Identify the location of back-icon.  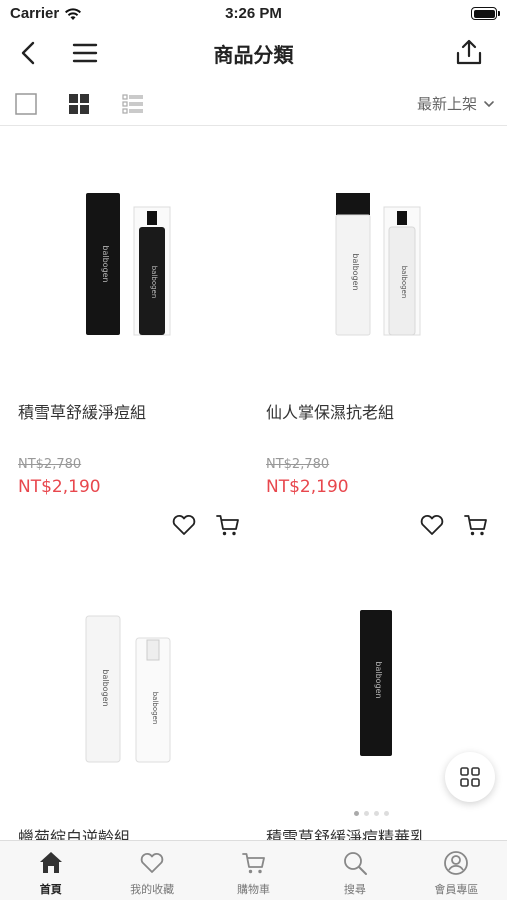
(29, 53).